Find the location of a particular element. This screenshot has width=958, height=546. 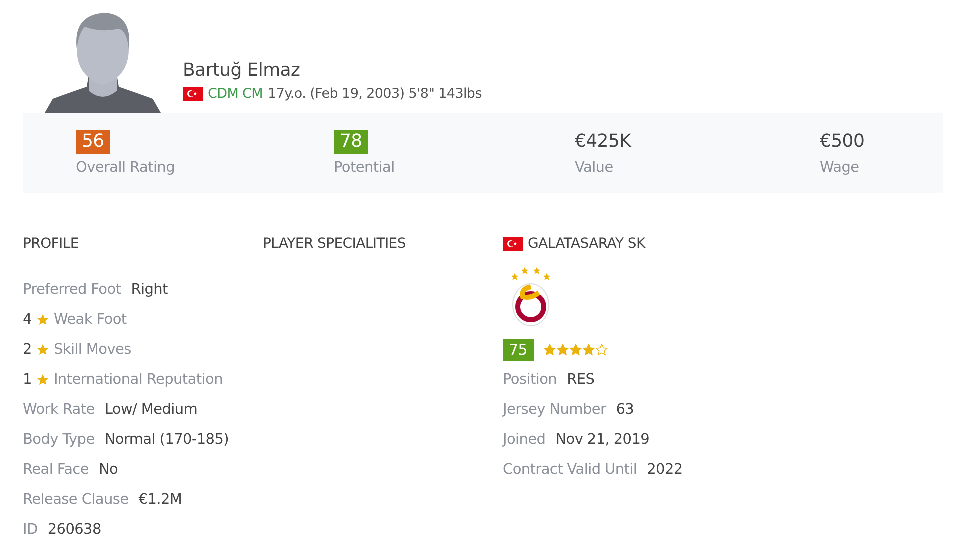

star-count: 1 is located at coordinates (27, 380).